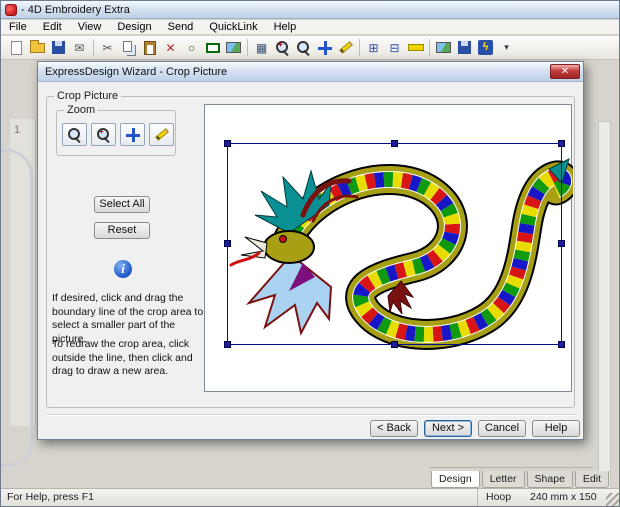 This screenshot has width=620, height=507. I want to click on info-icon: i, so click(123, 269).